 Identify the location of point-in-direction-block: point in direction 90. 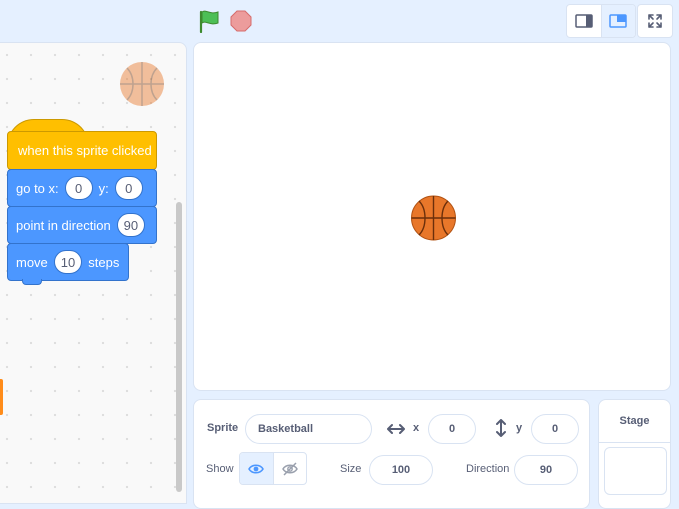
(82, 225).